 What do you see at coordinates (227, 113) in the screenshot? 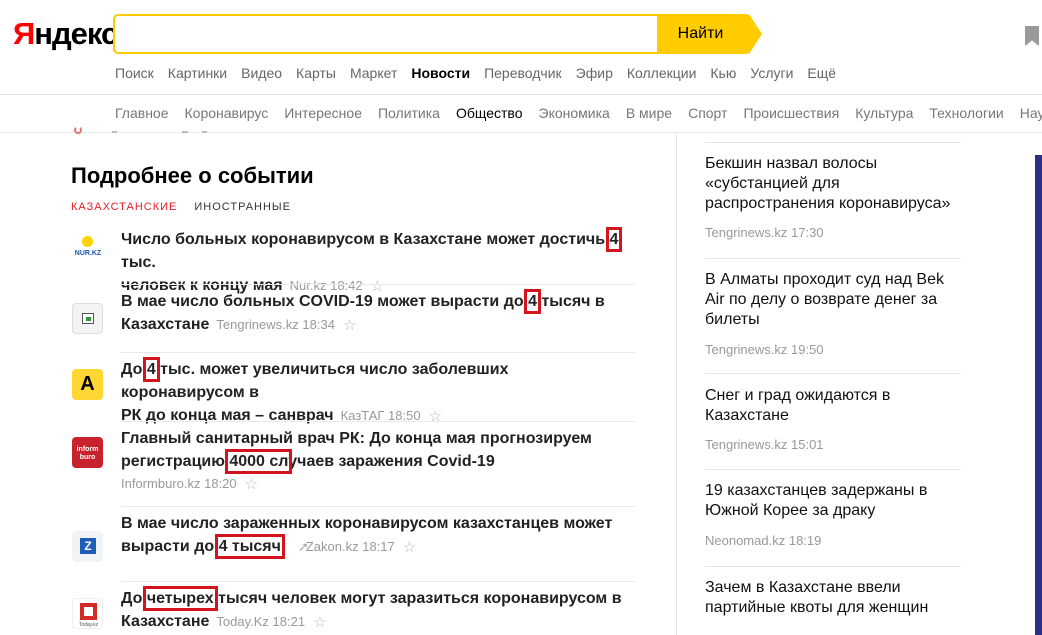
I see `rubric-link: Коронавирус` at bounding box center [227, 113].